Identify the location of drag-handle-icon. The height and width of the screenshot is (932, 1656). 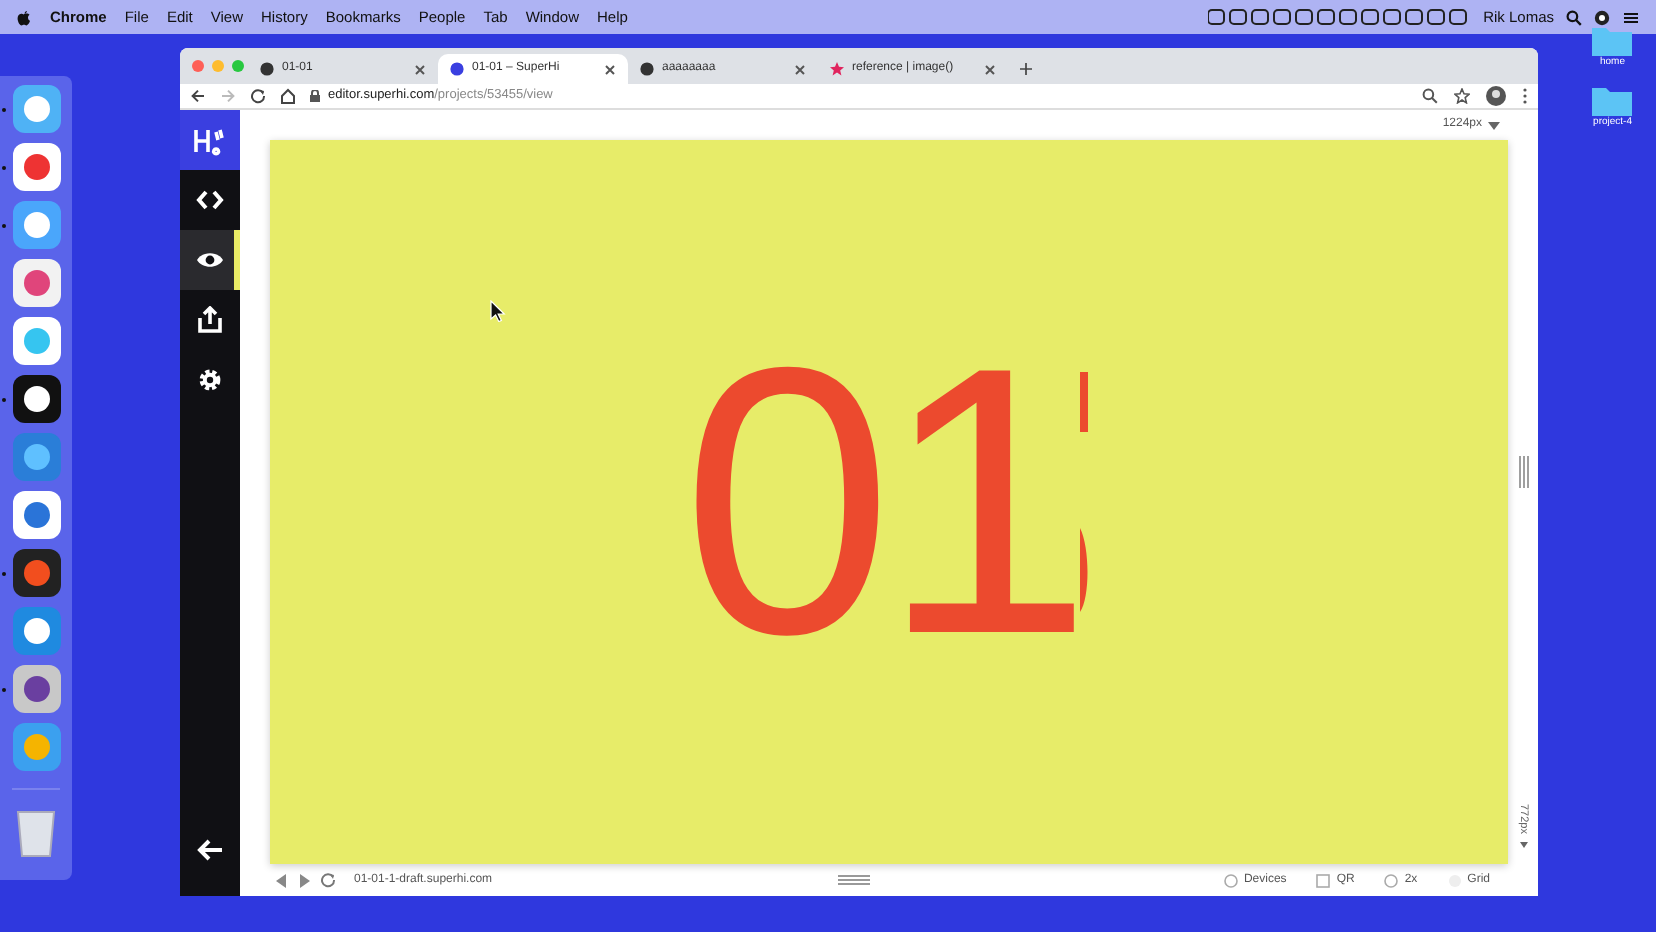
(853, 880).